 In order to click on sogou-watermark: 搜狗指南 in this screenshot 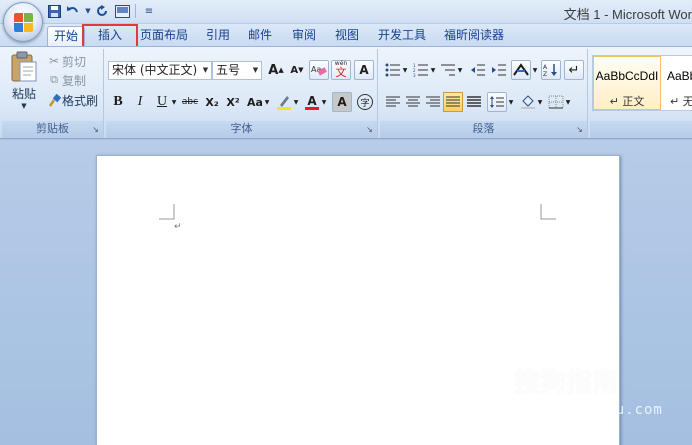, I will do `click(566, 383)`.